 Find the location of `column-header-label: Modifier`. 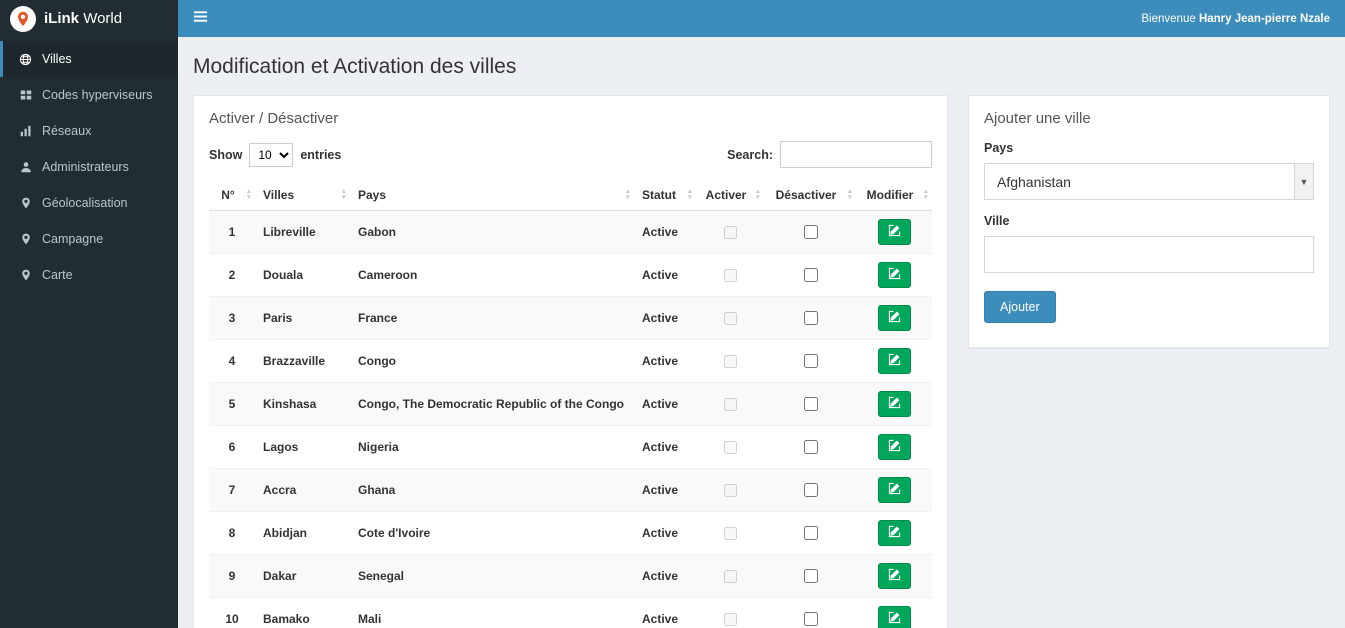

column-header-label: Modifier is located at coordinates (890, 195).